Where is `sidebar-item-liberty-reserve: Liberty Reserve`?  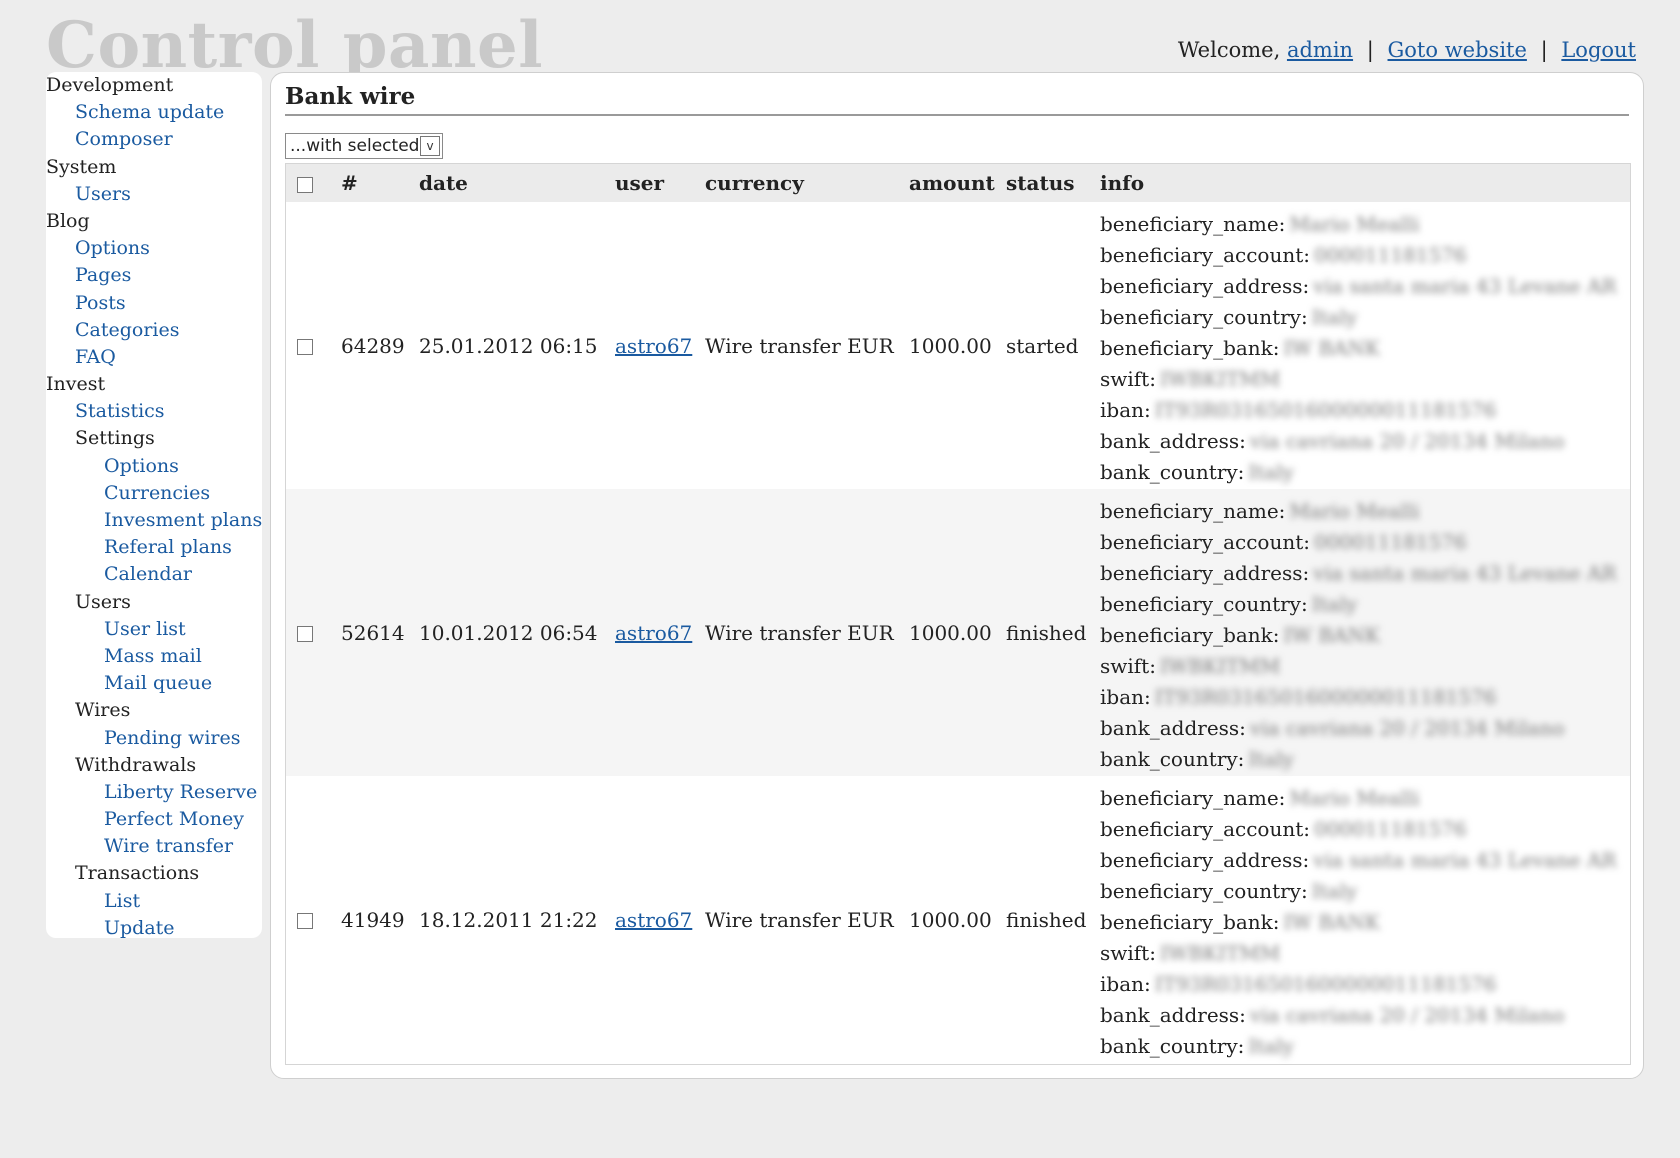
sidebar-item-liberty-reserve: Liberty Reserve is located at coordinates (154, 792).